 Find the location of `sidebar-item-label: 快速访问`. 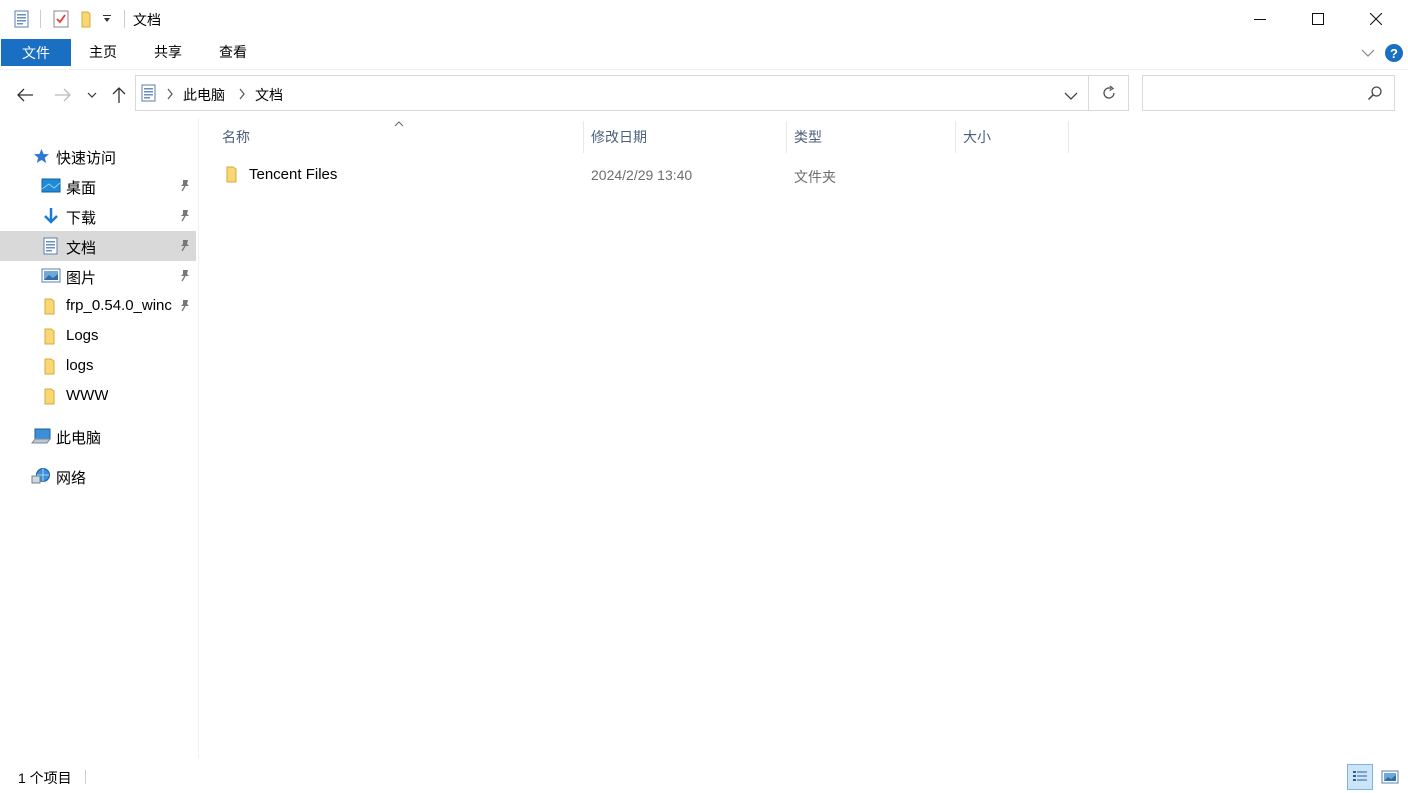

sidebar-item-label: 快速访问 is located at coordinates (86, 158).